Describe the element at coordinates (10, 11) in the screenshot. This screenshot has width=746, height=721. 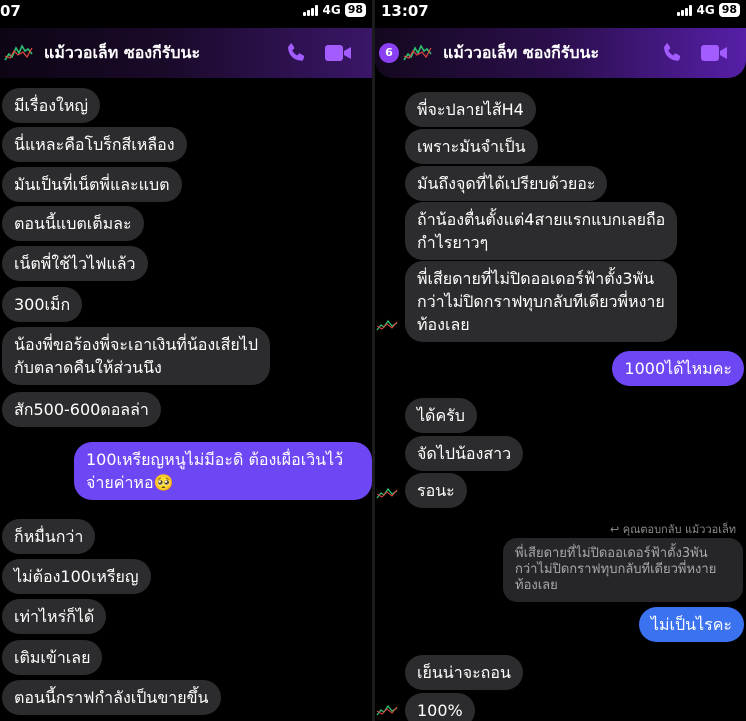
I see `status-time: 07` at that location.